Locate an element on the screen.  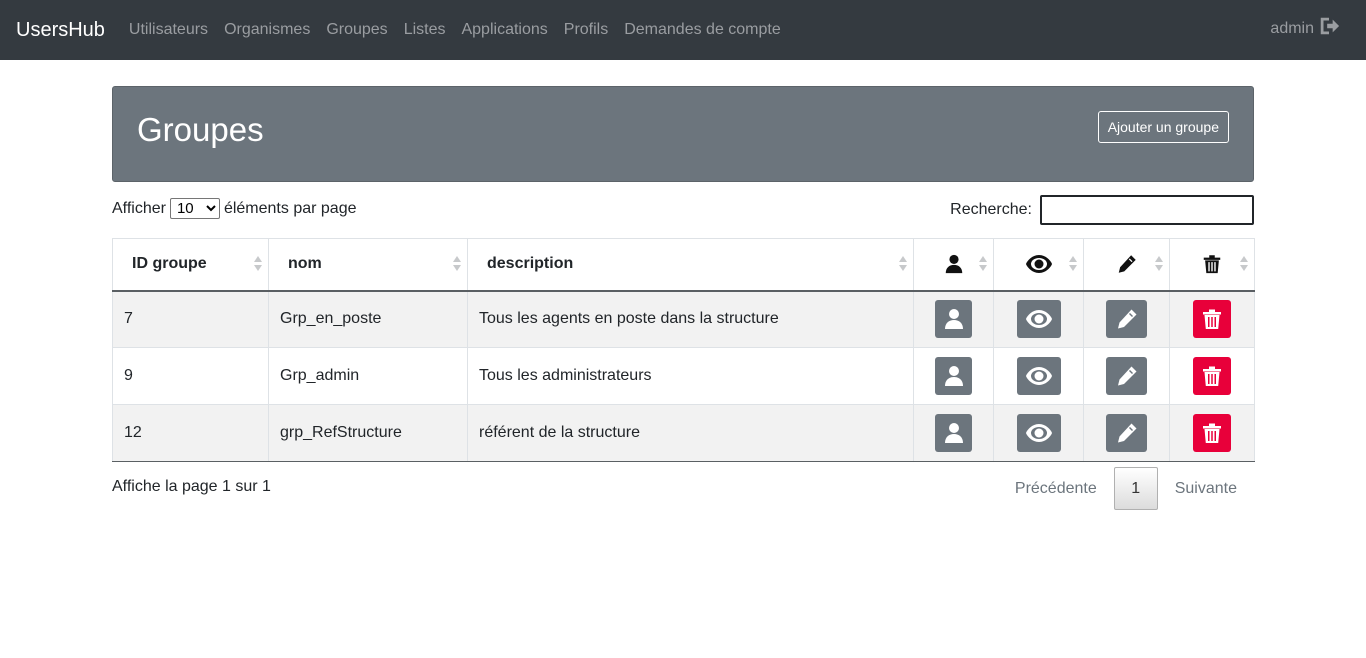
show-prefix: Afficher is located at coordinates (139, 208).